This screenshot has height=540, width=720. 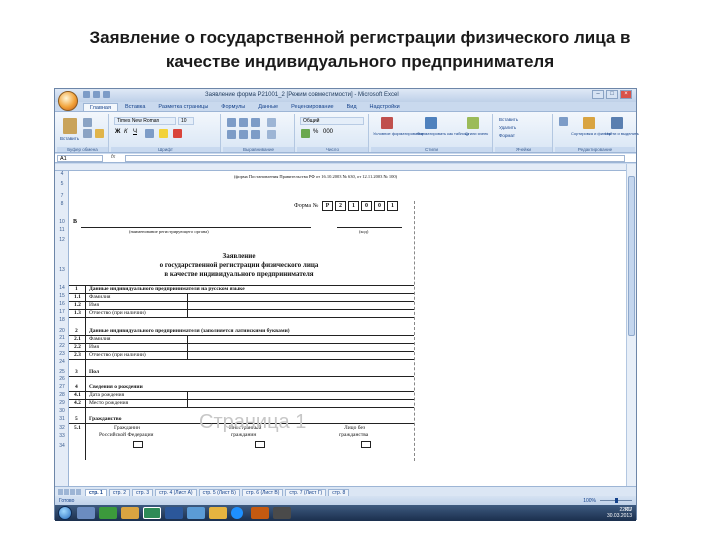 What do you see at coordinates (113, 157) in the screenshot?
I see `fx-icon: fx` at bounding box center [113, 157].